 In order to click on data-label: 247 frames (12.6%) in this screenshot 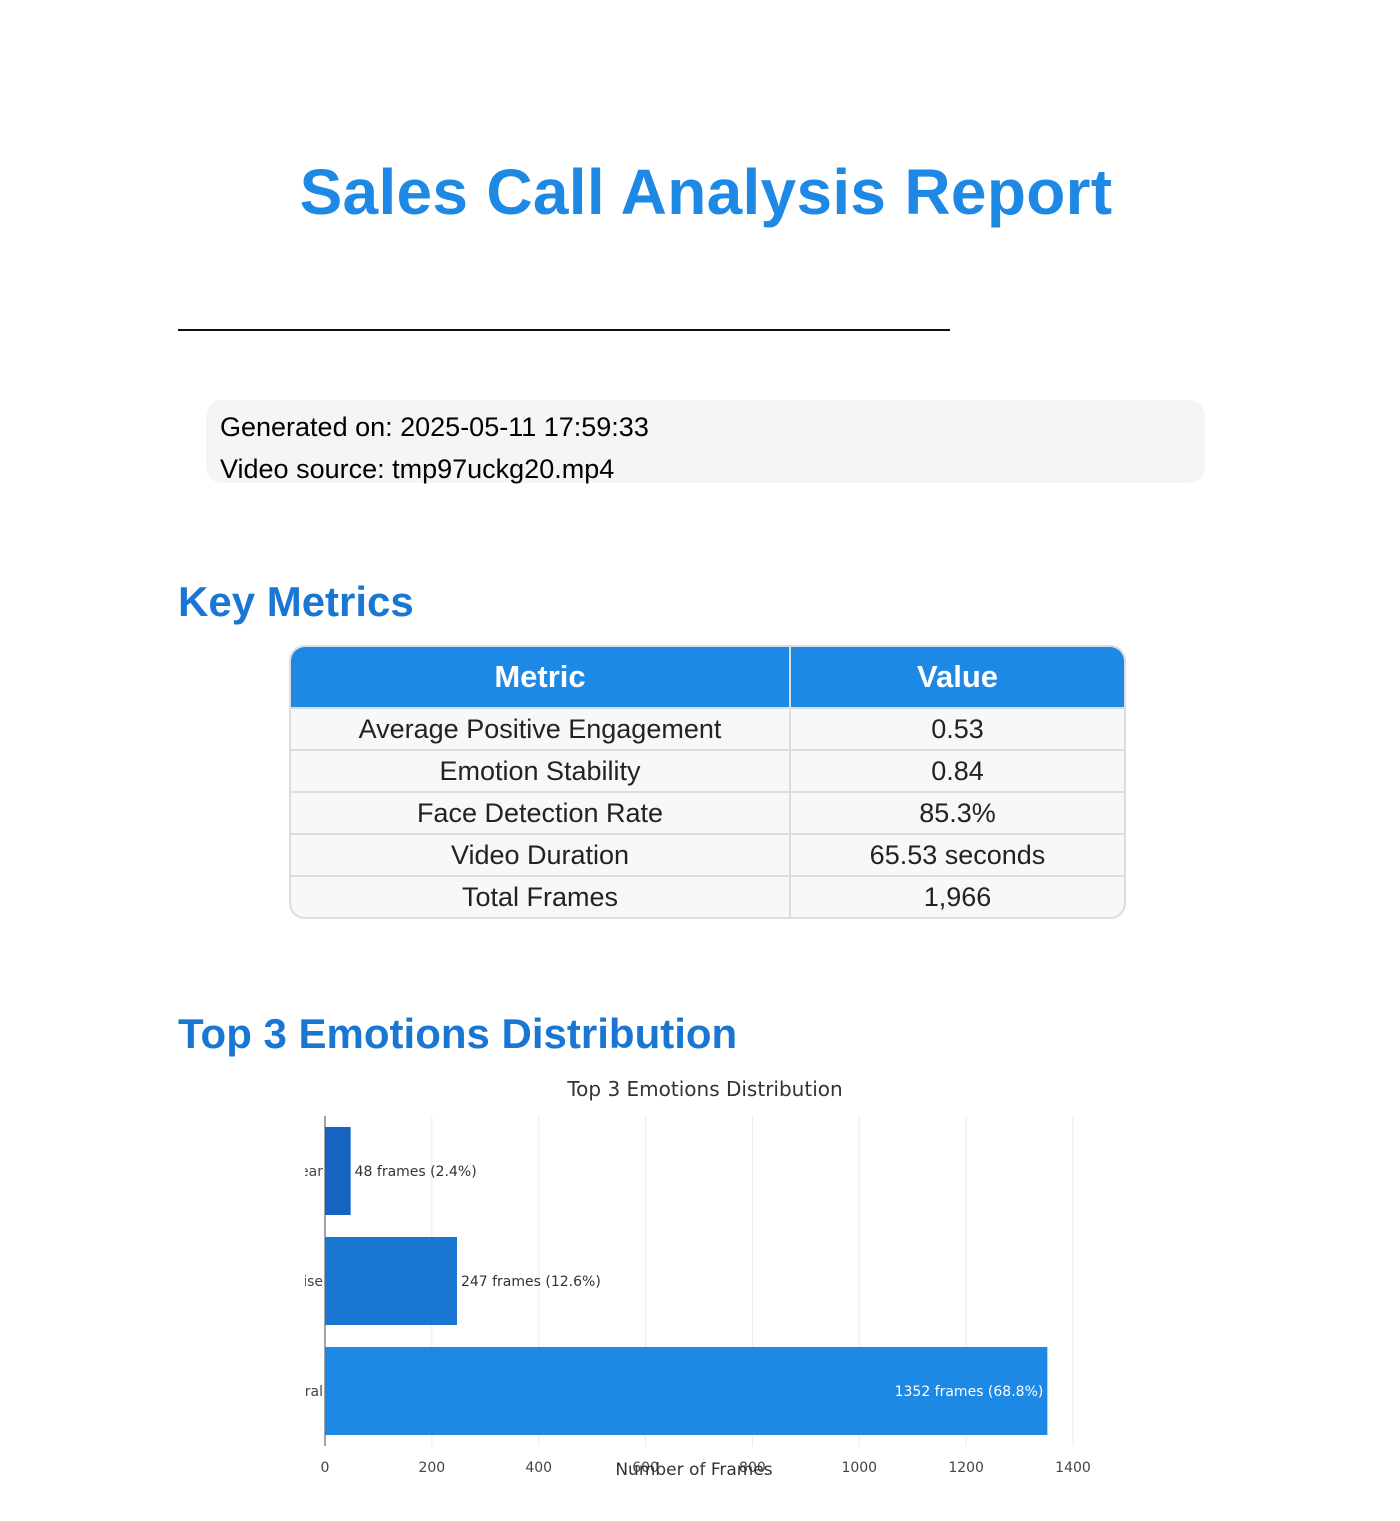, I will do `click(531, 1282)`.